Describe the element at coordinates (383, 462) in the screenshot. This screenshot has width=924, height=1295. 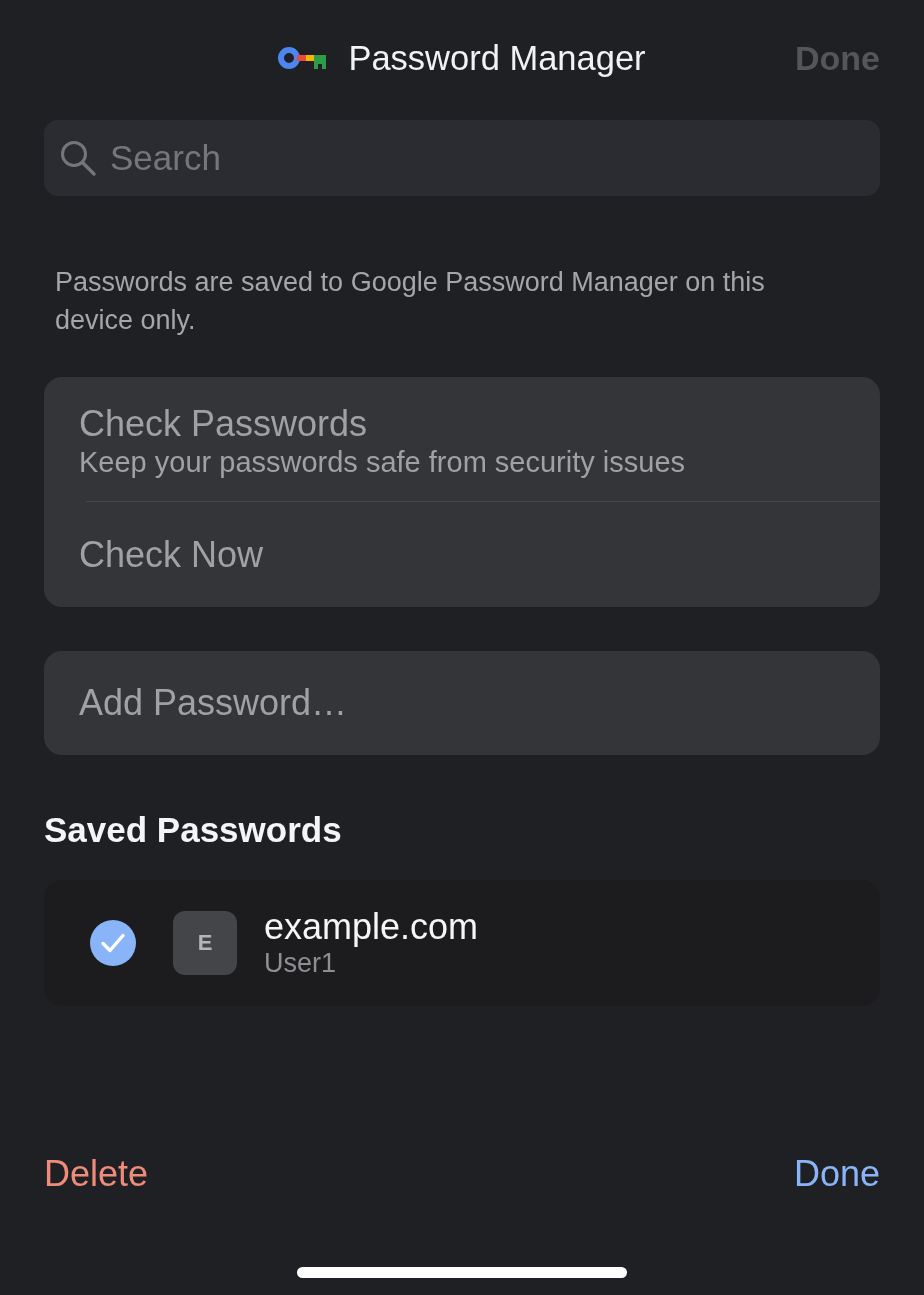
I see `check-passwords-subtitle: Keep your passwords safe from security issues` at that location.